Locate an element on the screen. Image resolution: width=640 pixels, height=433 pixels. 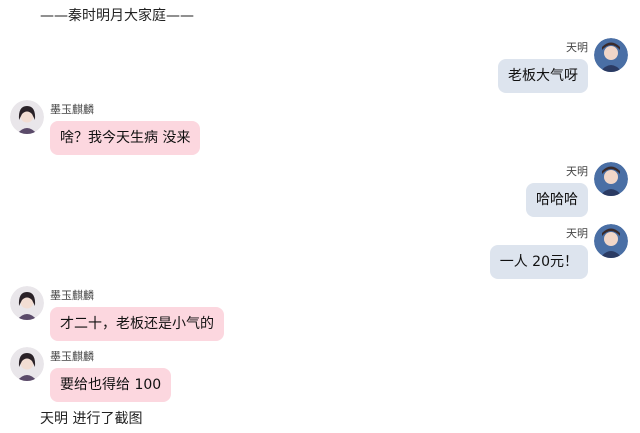
screenshot-system-note: 天明 进行了截图 is located at coordinates (91, 419).